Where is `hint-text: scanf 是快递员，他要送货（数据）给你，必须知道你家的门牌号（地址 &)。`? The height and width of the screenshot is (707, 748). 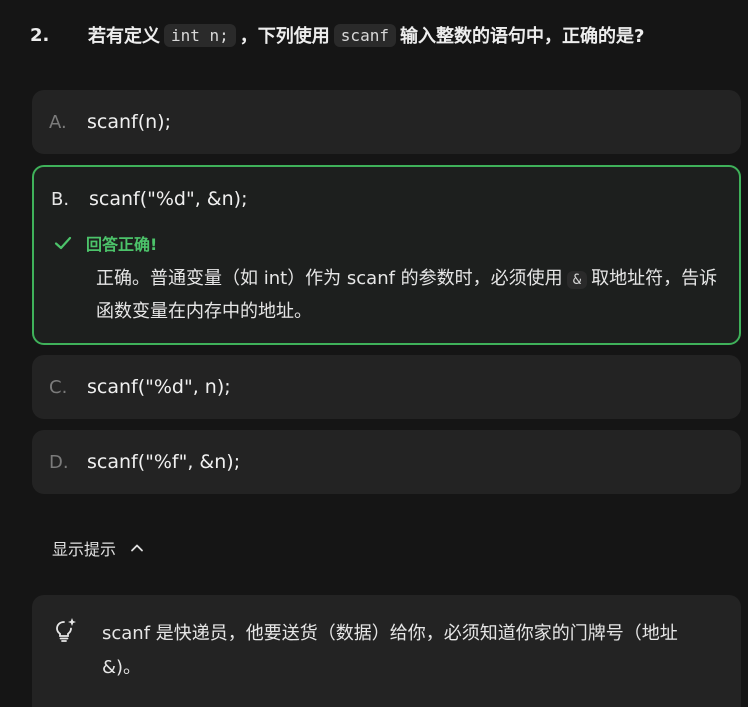 hint-text: scanf 是快递员，他要送货（数据）给你，必须知道你家的门牌号（地址 &)。 is located at coordinates (390, 650).